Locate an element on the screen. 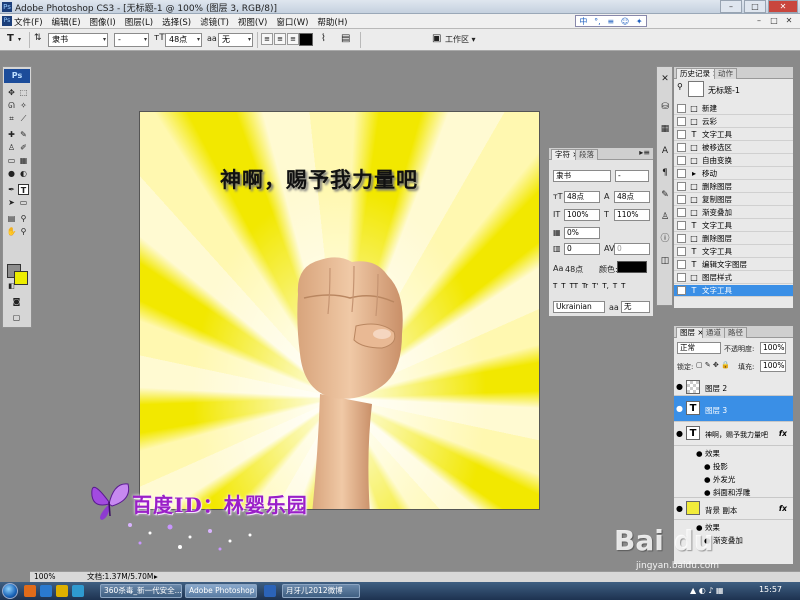 The height and width of the screenshot is (600, 800). browser-icon is located at coordinates (78, 591).